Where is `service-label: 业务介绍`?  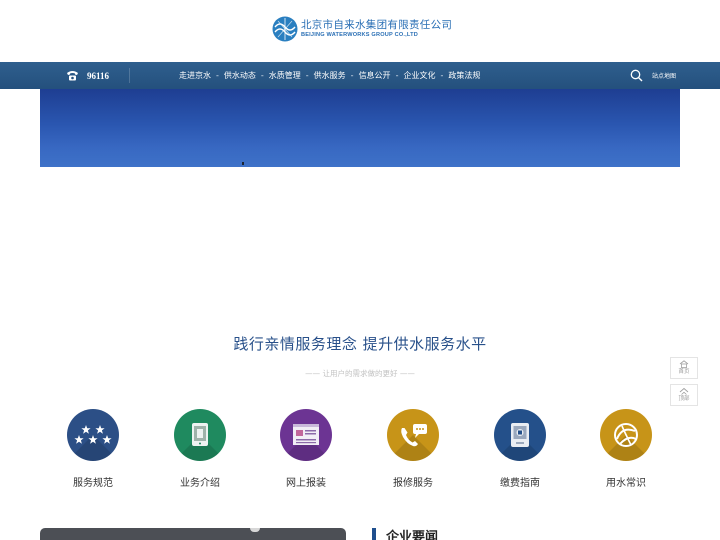
service-label: 业务介绍 is located at coordinates (200, 483).